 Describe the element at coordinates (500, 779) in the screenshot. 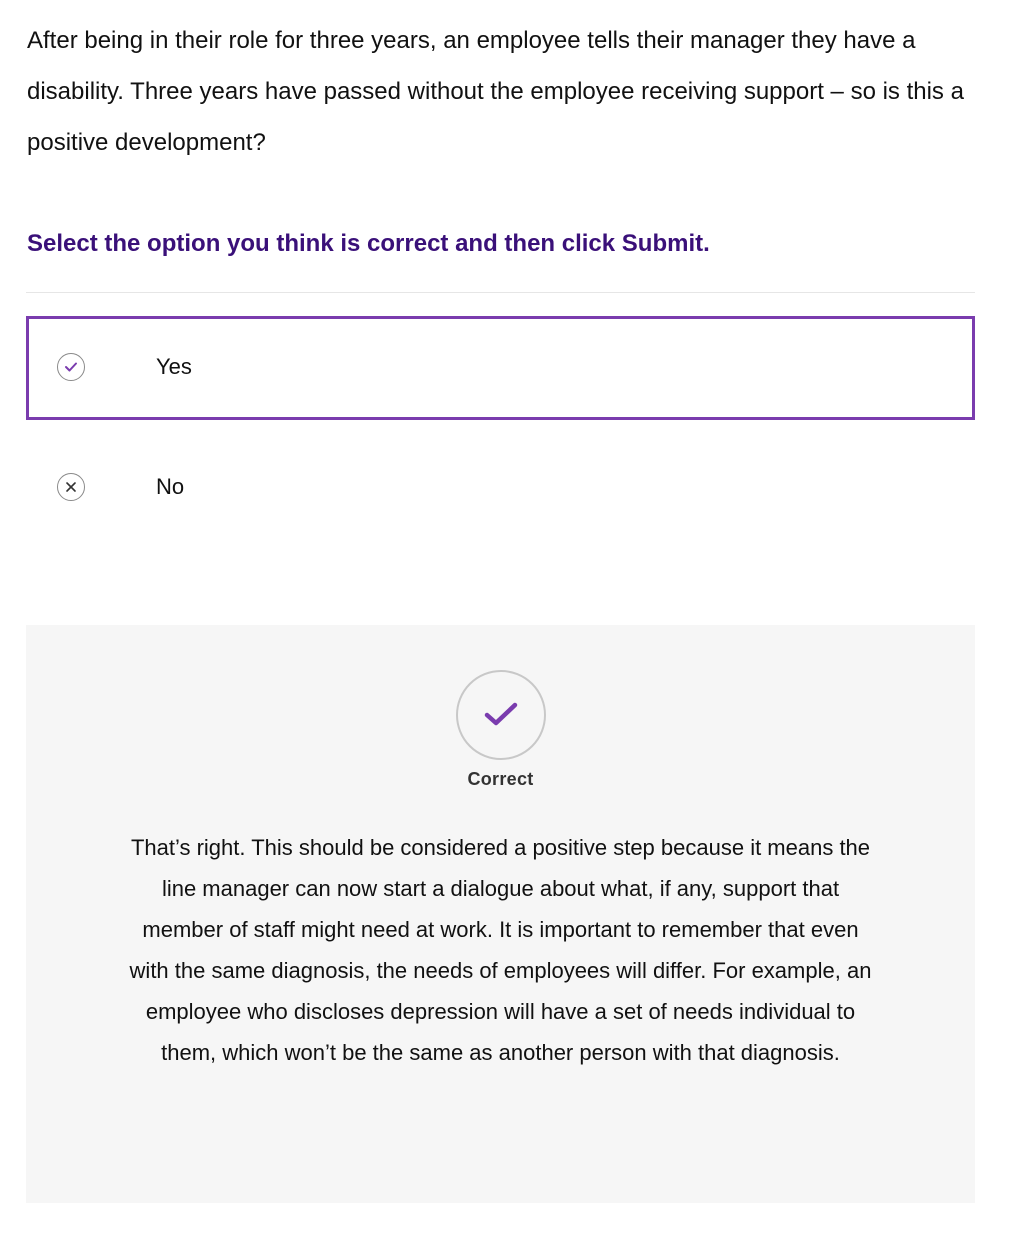

I see `feedback-status: Correct` at that location.